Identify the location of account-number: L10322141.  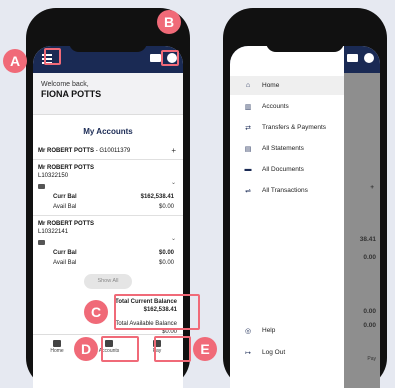
(53, 232).